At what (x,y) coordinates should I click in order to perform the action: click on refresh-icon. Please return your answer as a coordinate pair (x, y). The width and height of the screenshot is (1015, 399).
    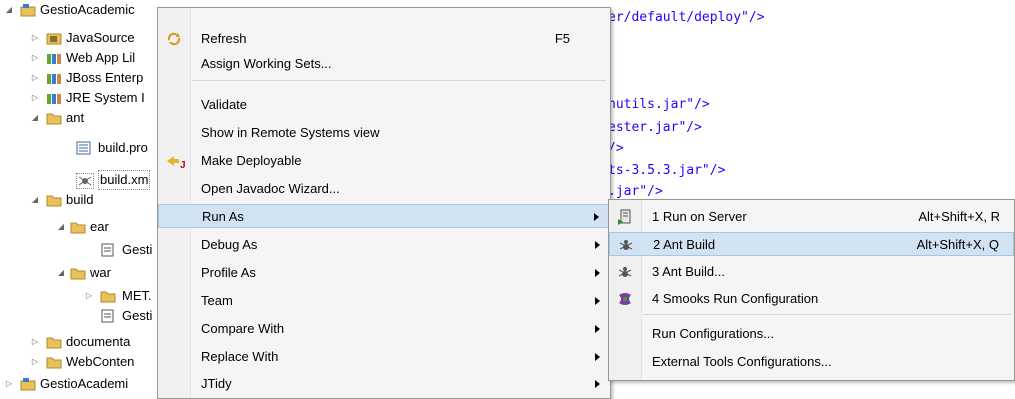
    Looking at the image, I should click on (174, 39).